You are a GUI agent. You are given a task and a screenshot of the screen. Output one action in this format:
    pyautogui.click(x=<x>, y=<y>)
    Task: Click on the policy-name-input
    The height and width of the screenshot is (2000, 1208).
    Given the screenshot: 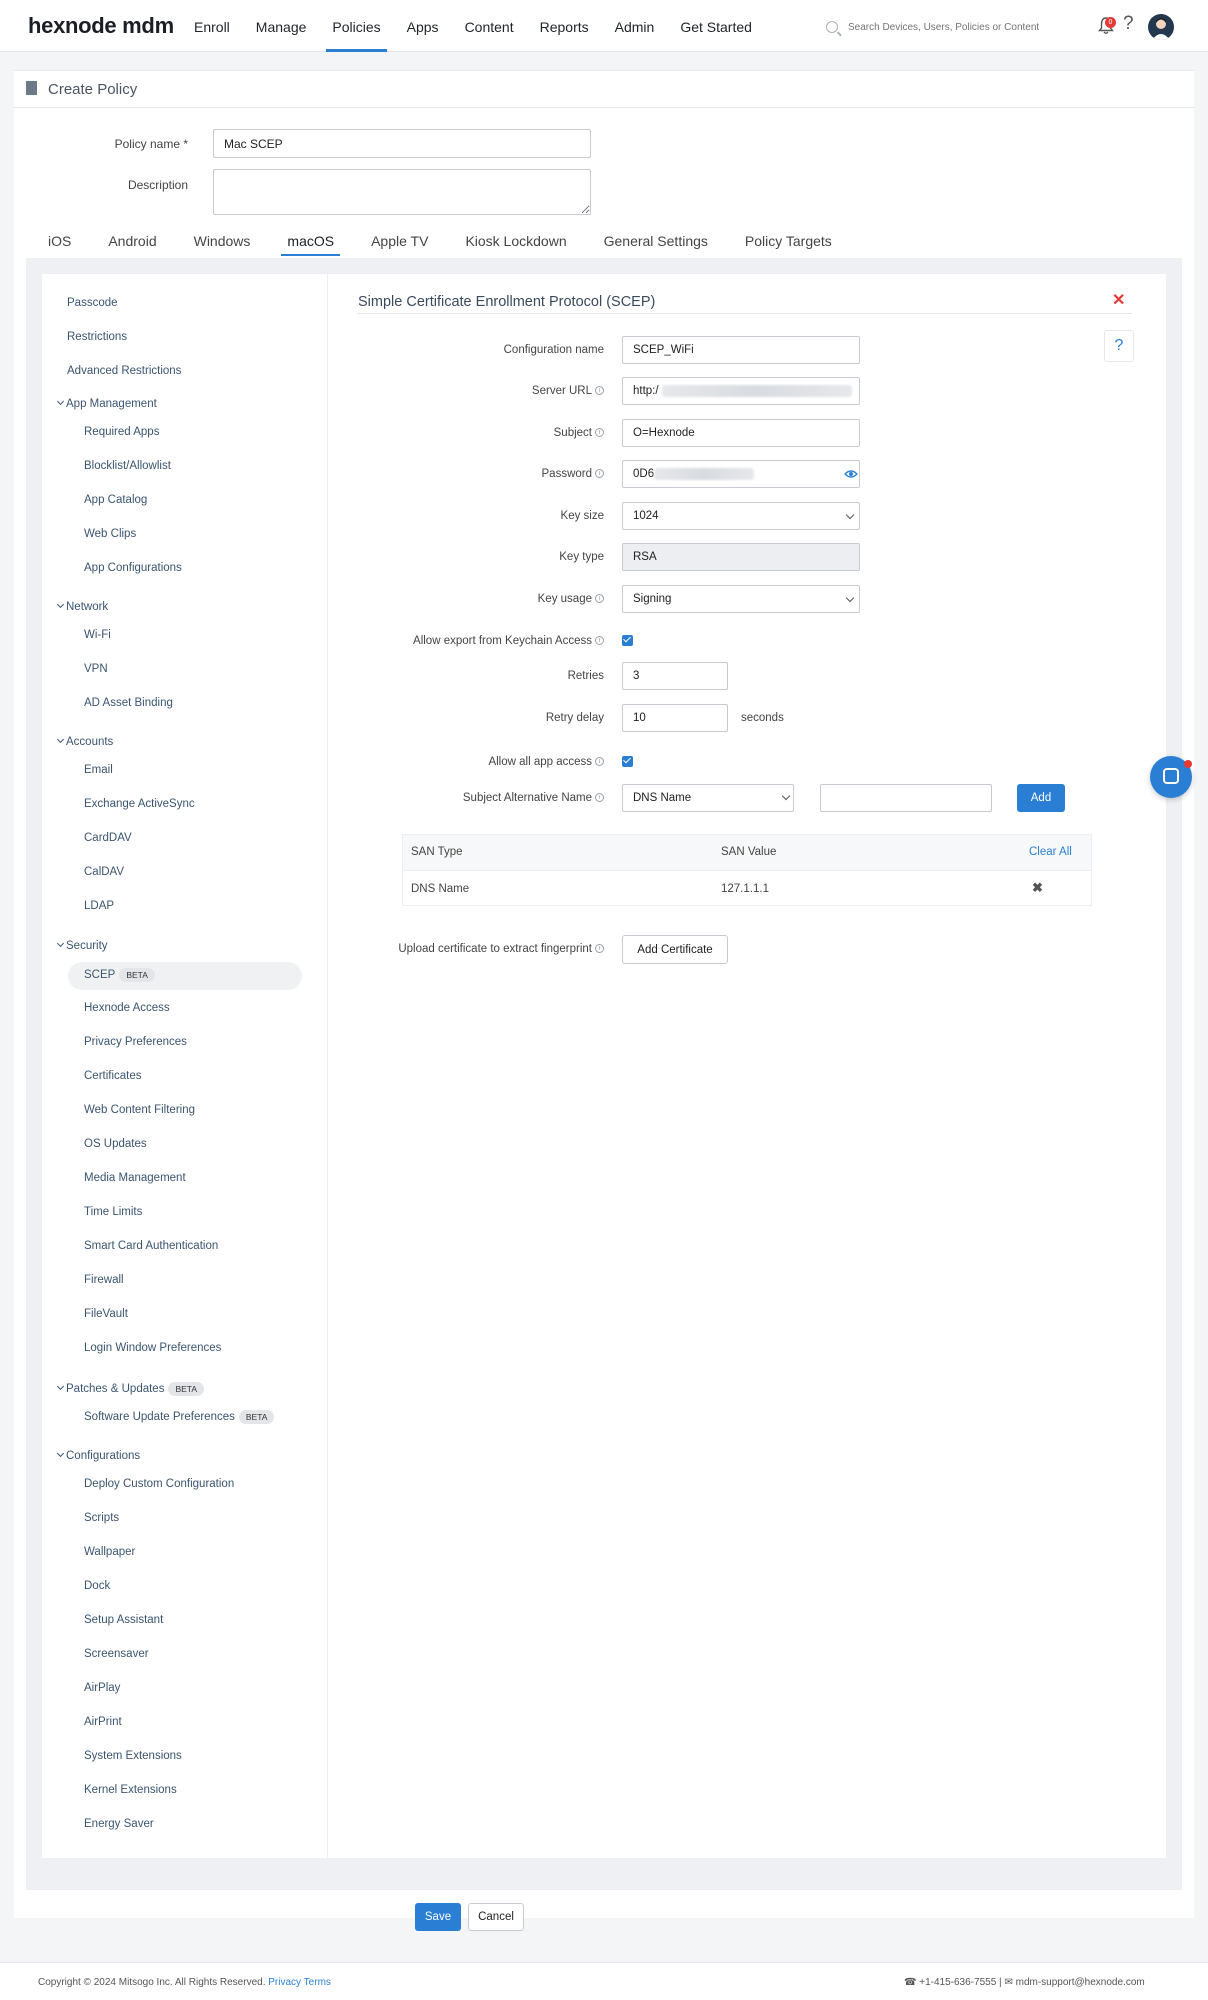 What is the action you would take?
    pyautogui.click(x=402, y=143)
    